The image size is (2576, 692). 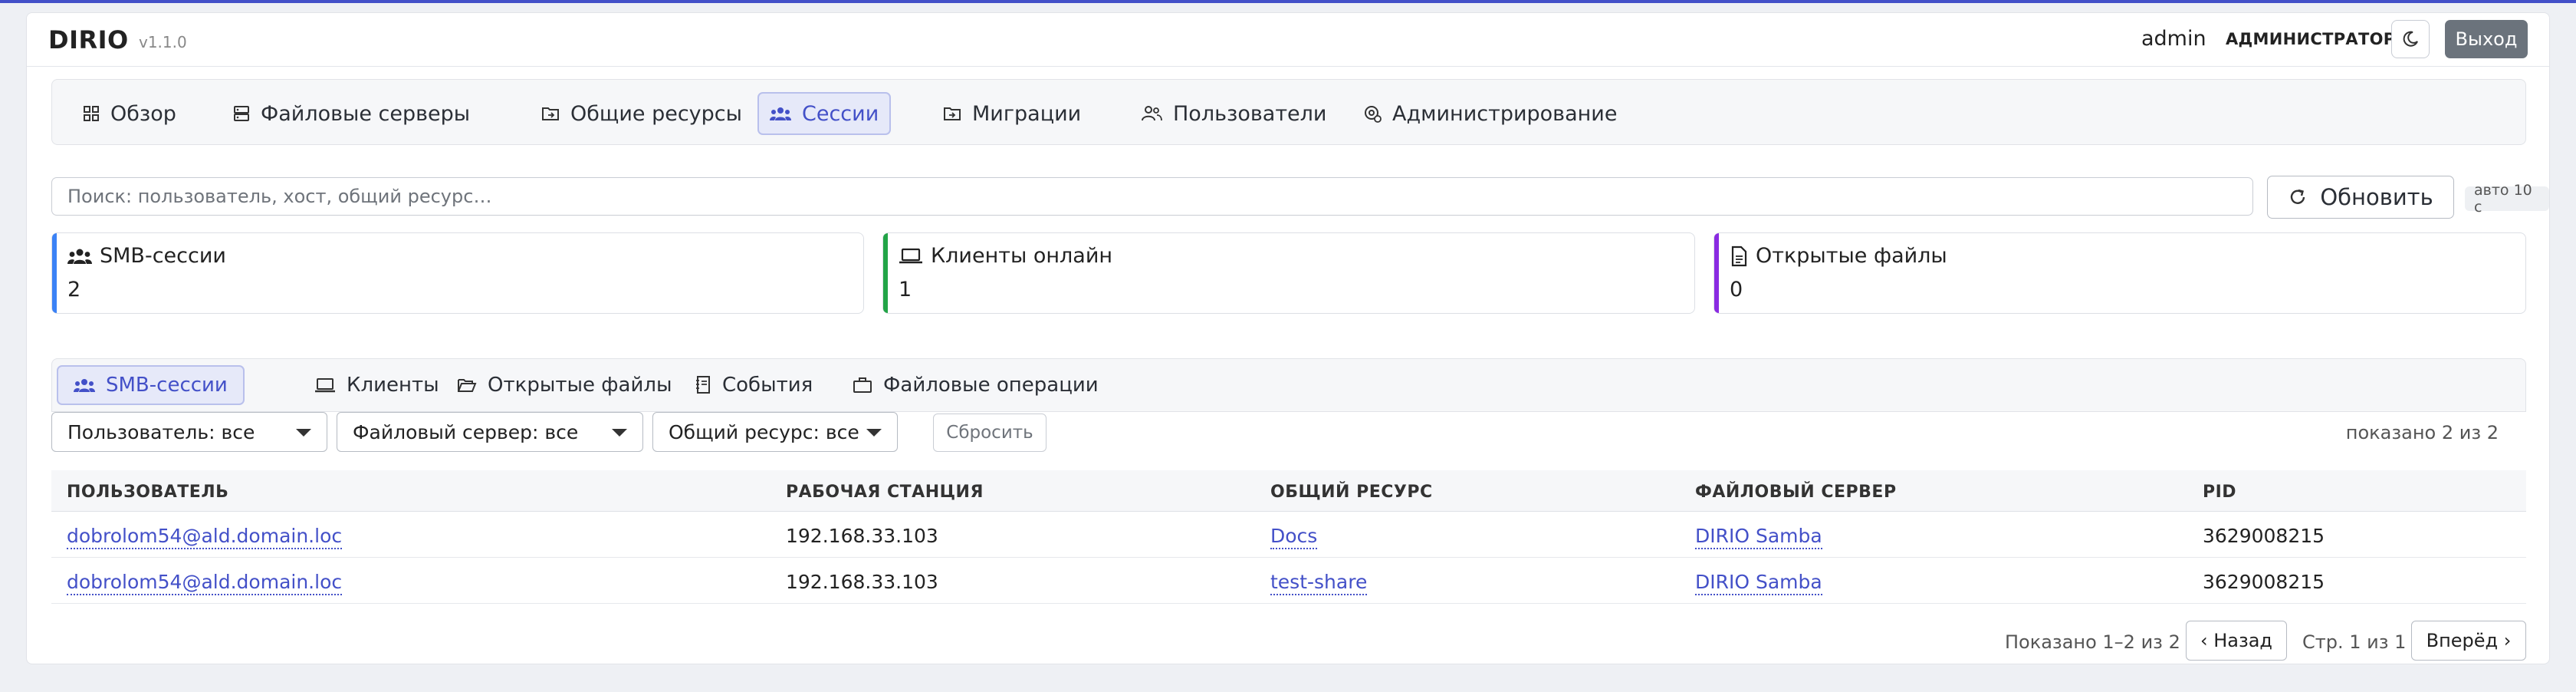 I want to click on nav-item-sessions: Сессии, so click(x=825, y=113).